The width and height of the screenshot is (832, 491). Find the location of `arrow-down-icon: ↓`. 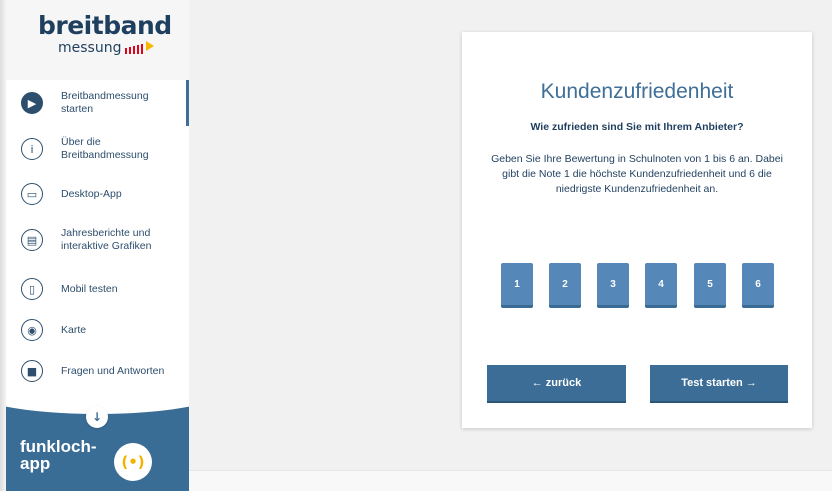

arrow-down-icon: ↓ is located at coordinates (97, 417).